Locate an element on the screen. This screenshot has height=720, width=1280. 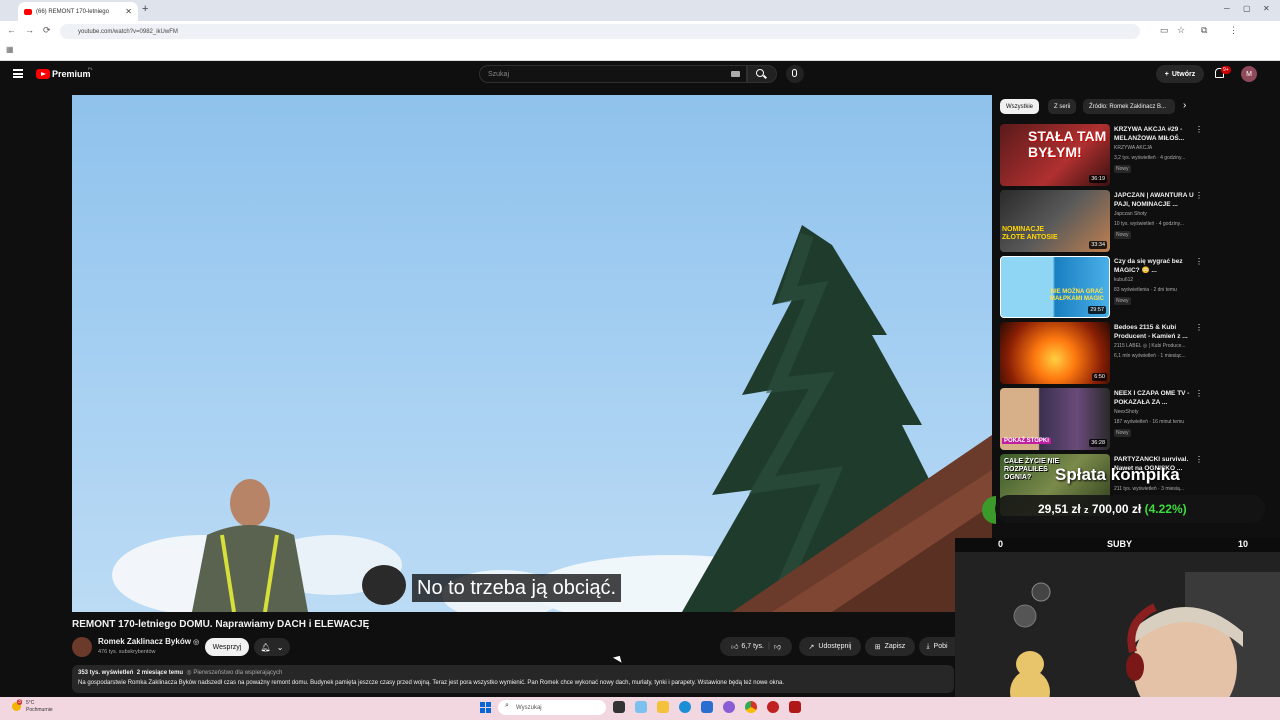
like-button: 👍︎ 6,7 tys. is located at coordinates (747, 646).